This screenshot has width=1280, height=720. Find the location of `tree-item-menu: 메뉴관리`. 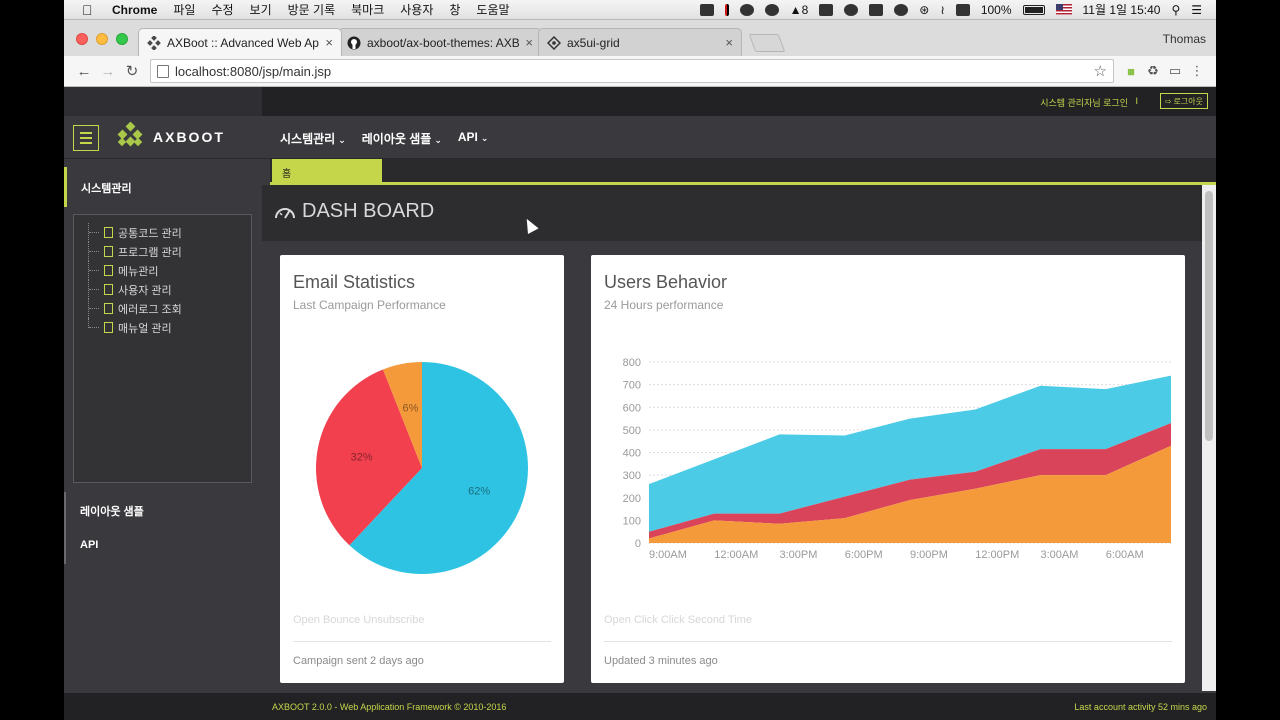

tree-item-menu: 메뉴관리 is located at coordinates (162, 270).